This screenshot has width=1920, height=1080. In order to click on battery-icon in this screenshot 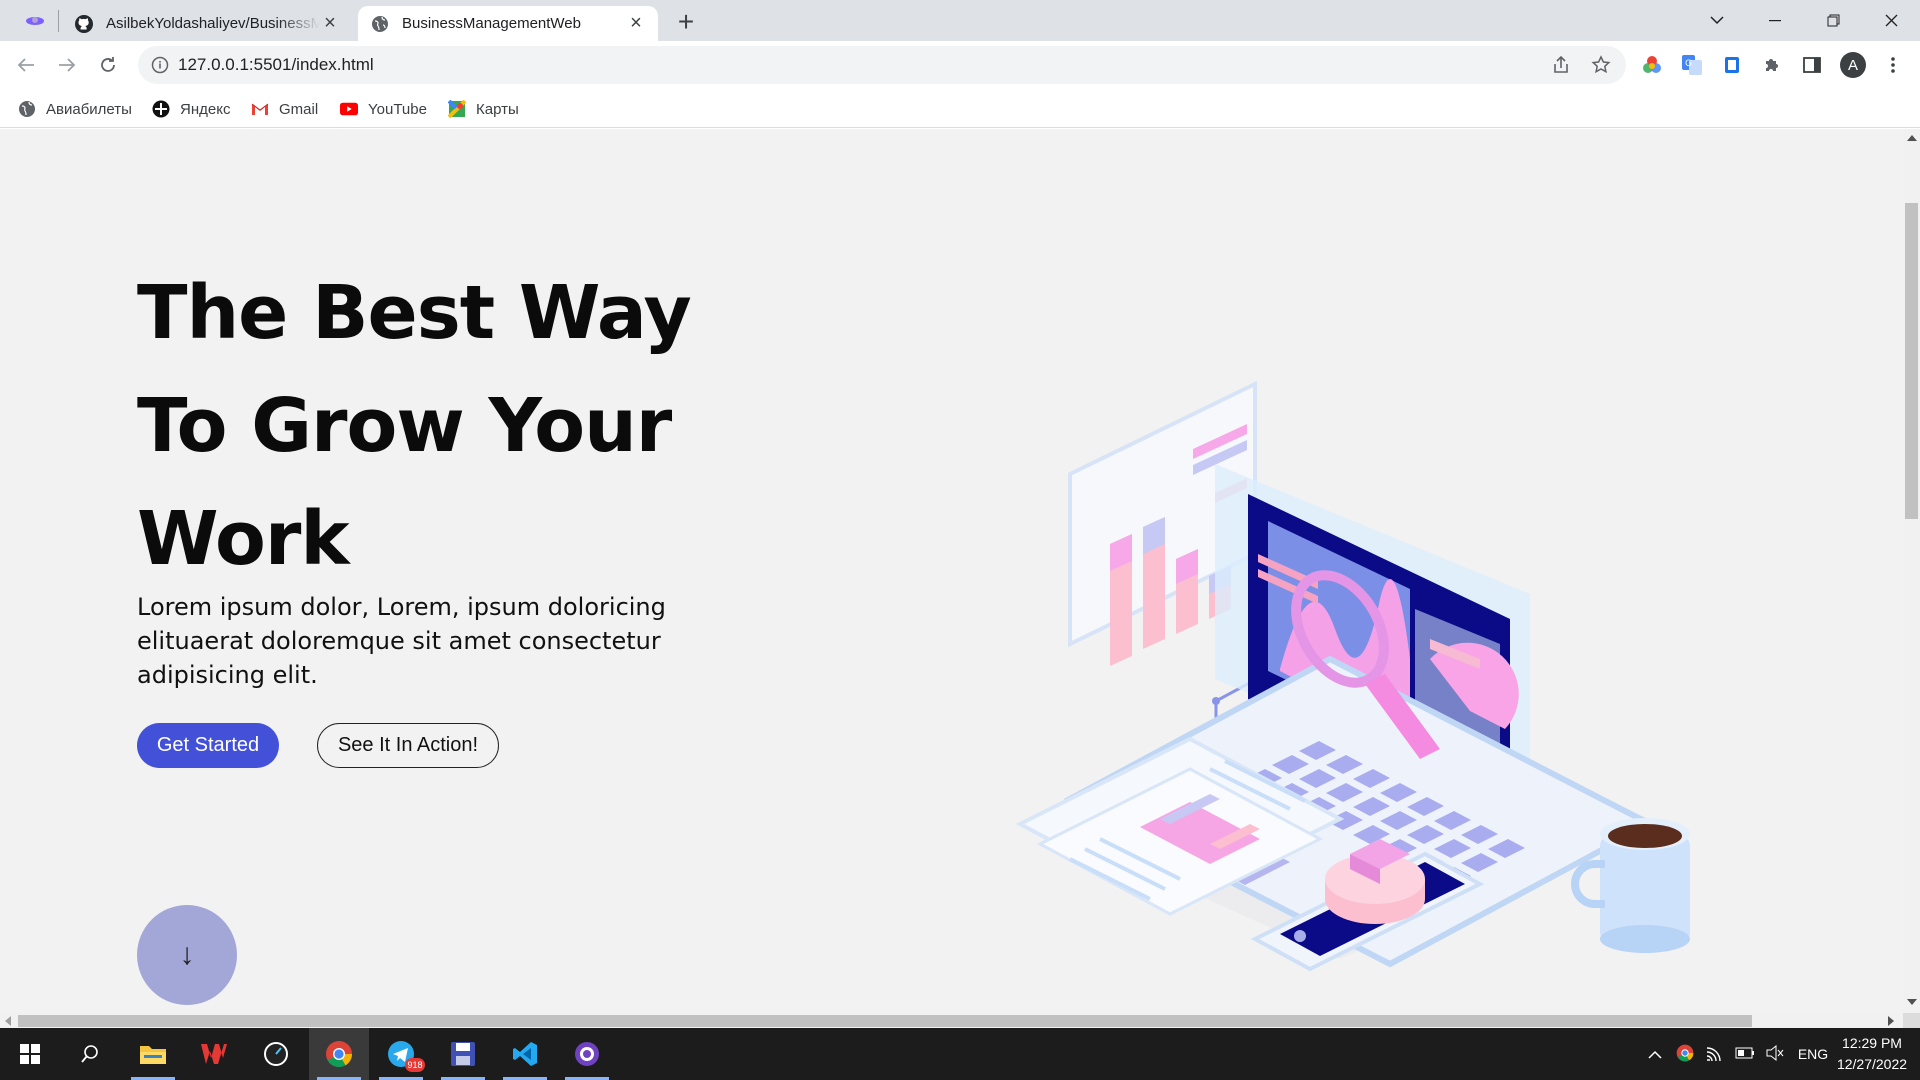, I will do `click(1745, 1054)`.